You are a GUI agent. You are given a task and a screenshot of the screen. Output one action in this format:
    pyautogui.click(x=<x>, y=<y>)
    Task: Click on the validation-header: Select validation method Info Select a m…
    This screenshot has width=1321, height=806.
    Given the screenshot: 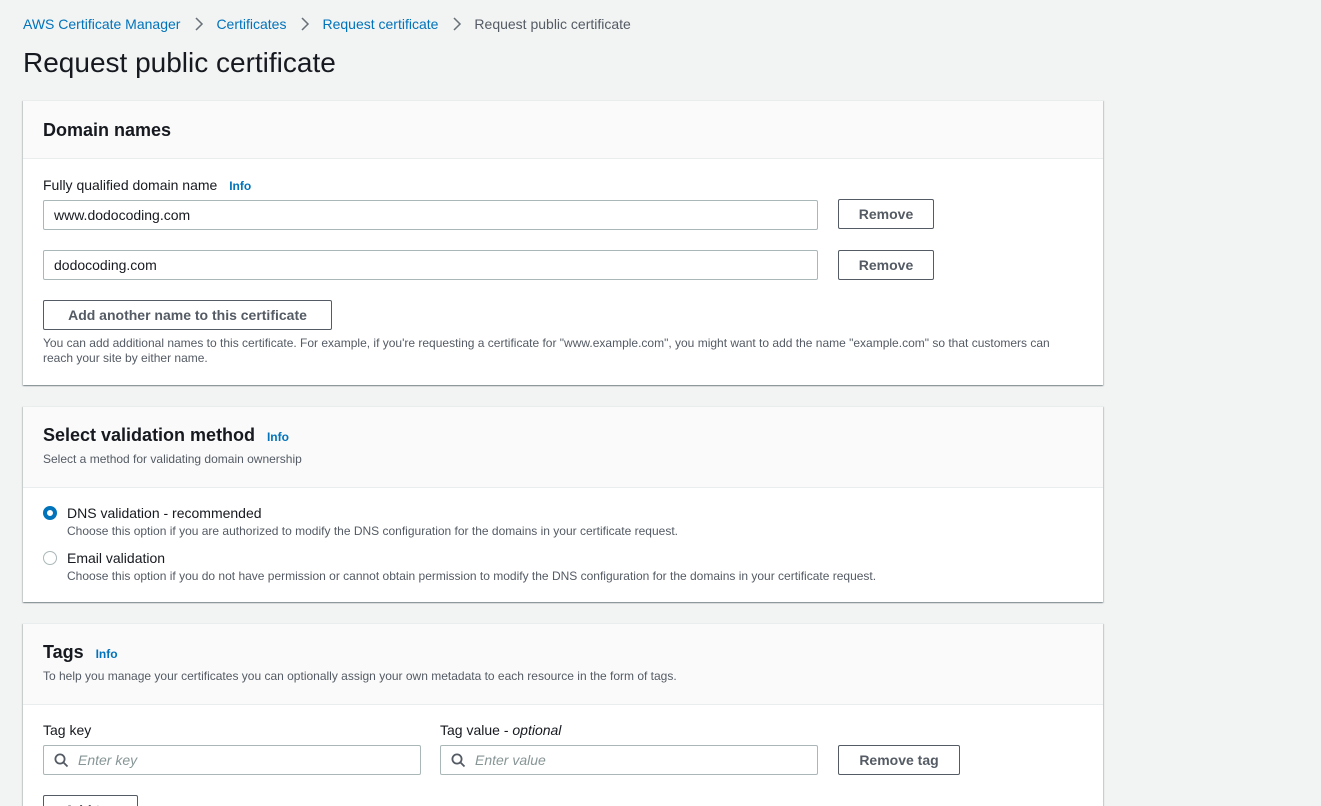 What is the action you would take?
    pyautogui.click(x=563, y=447)
    